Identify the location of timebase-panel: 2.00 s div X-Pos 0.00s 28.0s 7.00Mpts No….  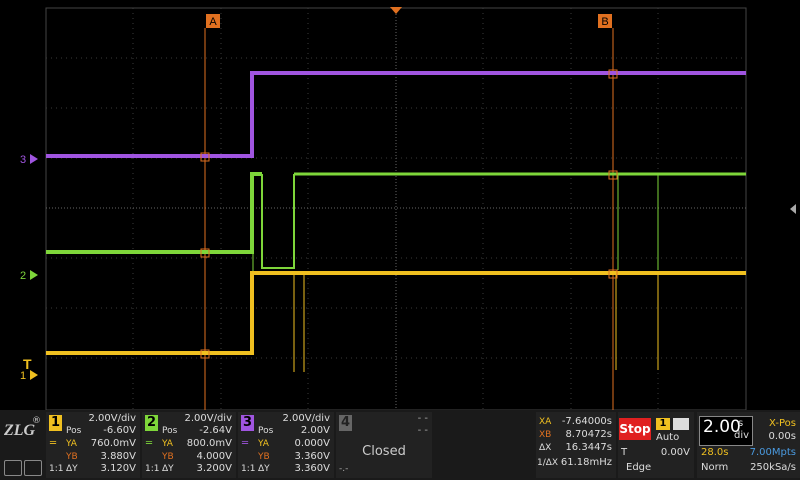
(748, 445).